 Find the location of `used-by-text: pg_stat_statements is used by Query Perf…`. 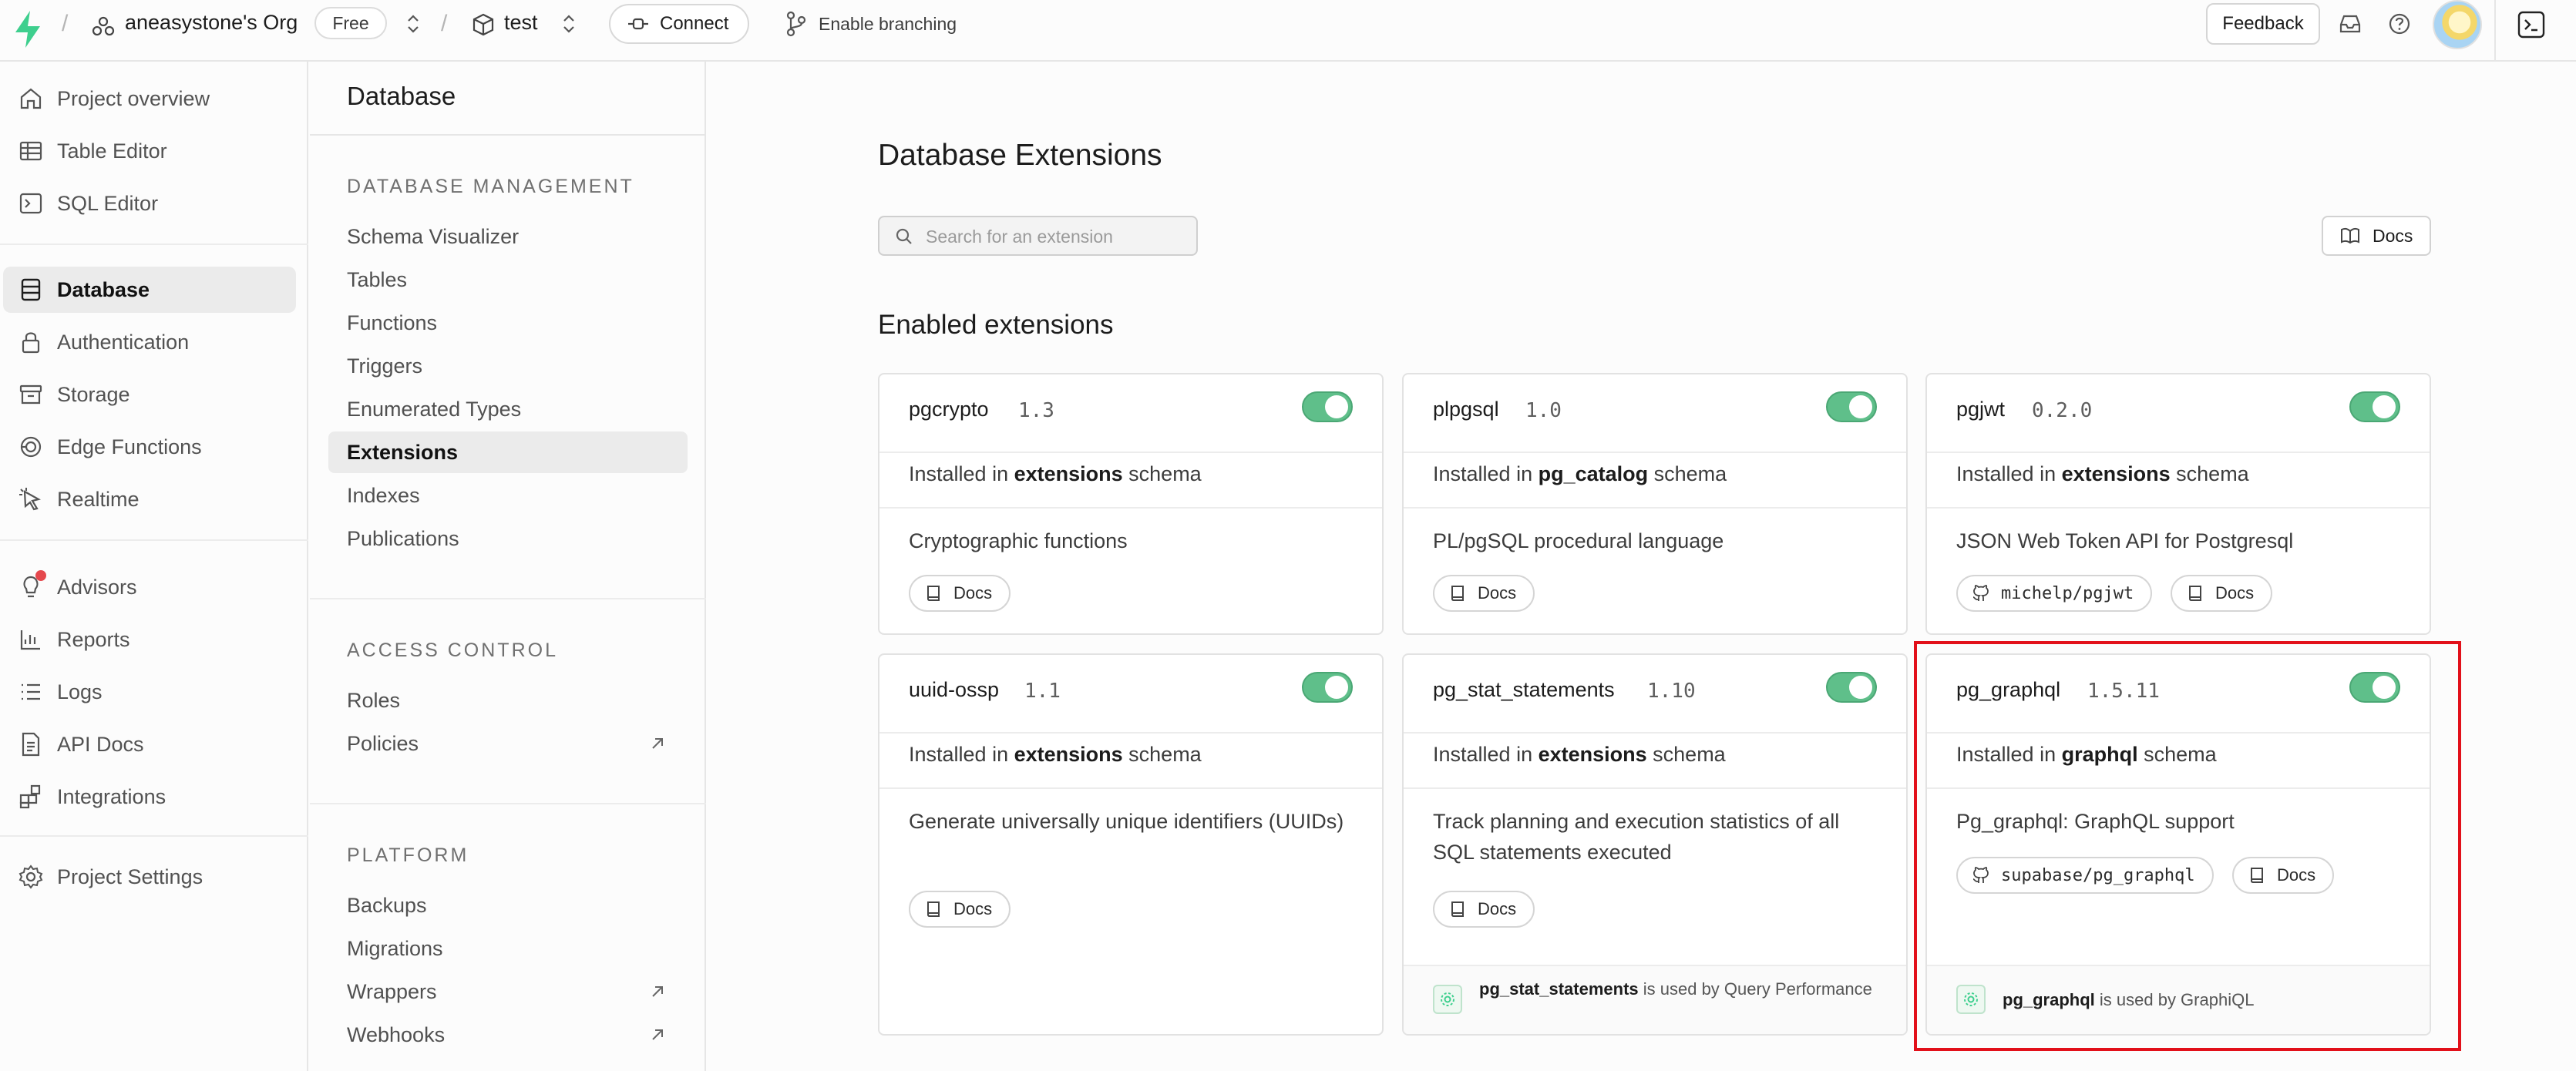

used-by-text: pg_stat_statements is used by Query Perf… is located at coordinates (1679, 990).